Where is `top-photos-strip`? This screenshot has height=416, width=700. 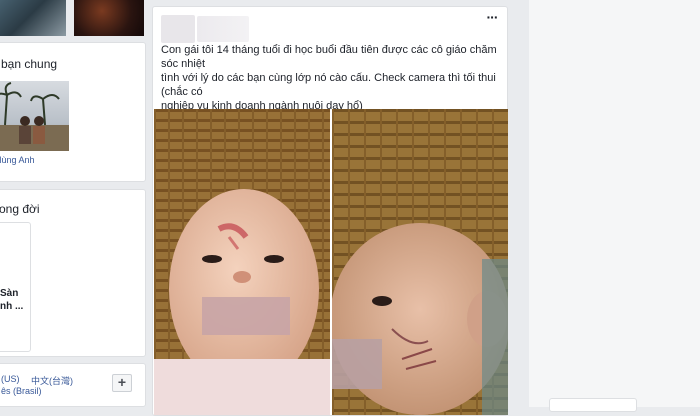
top-photos-strip is located at coordinates (72, 18).